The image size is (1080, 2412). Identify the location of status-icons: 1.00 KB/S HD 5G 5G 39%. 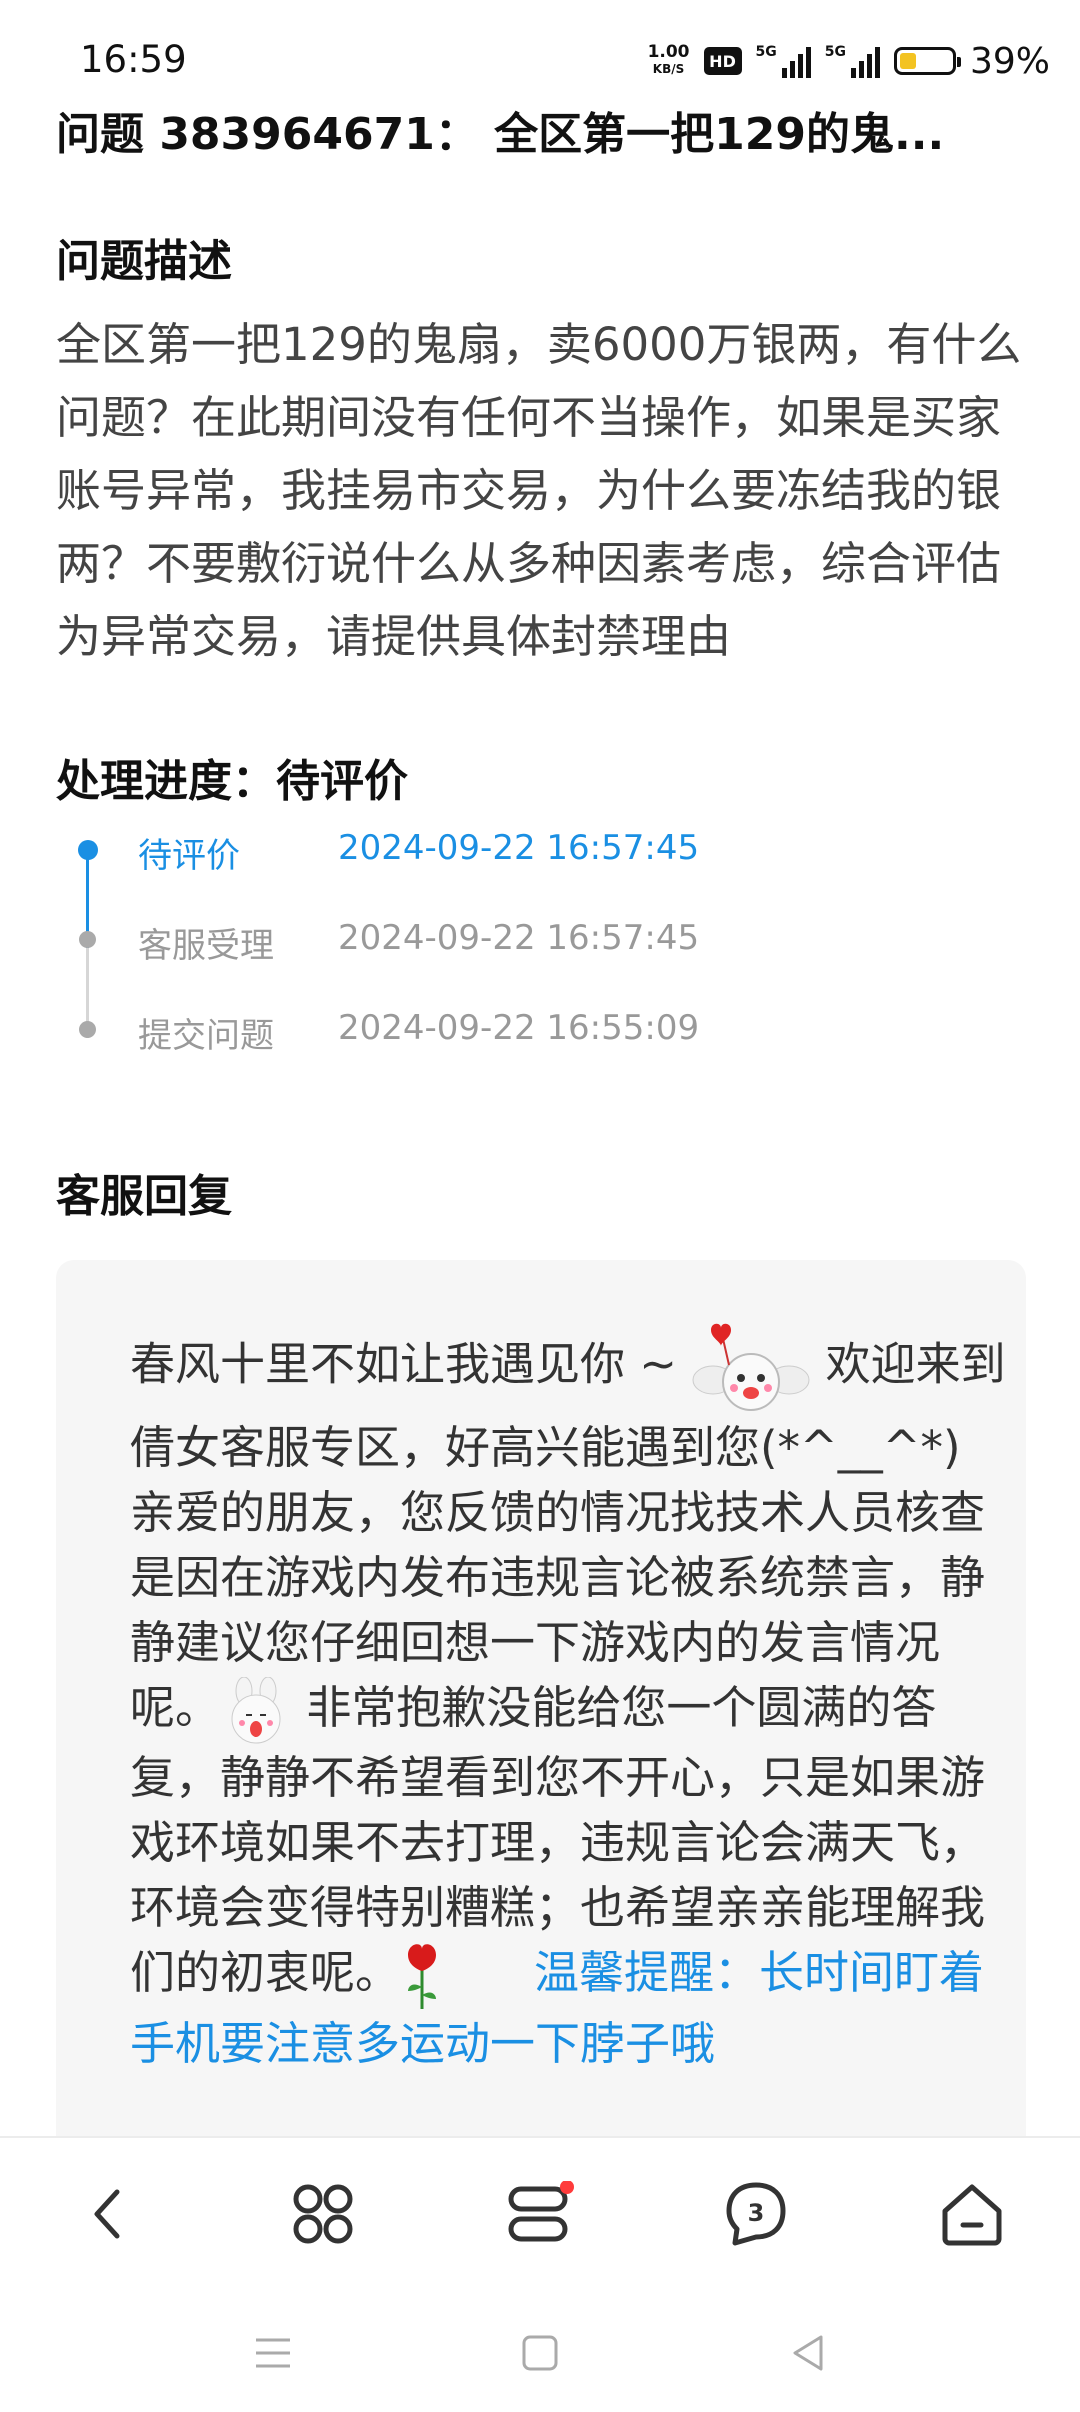
(849, 61).